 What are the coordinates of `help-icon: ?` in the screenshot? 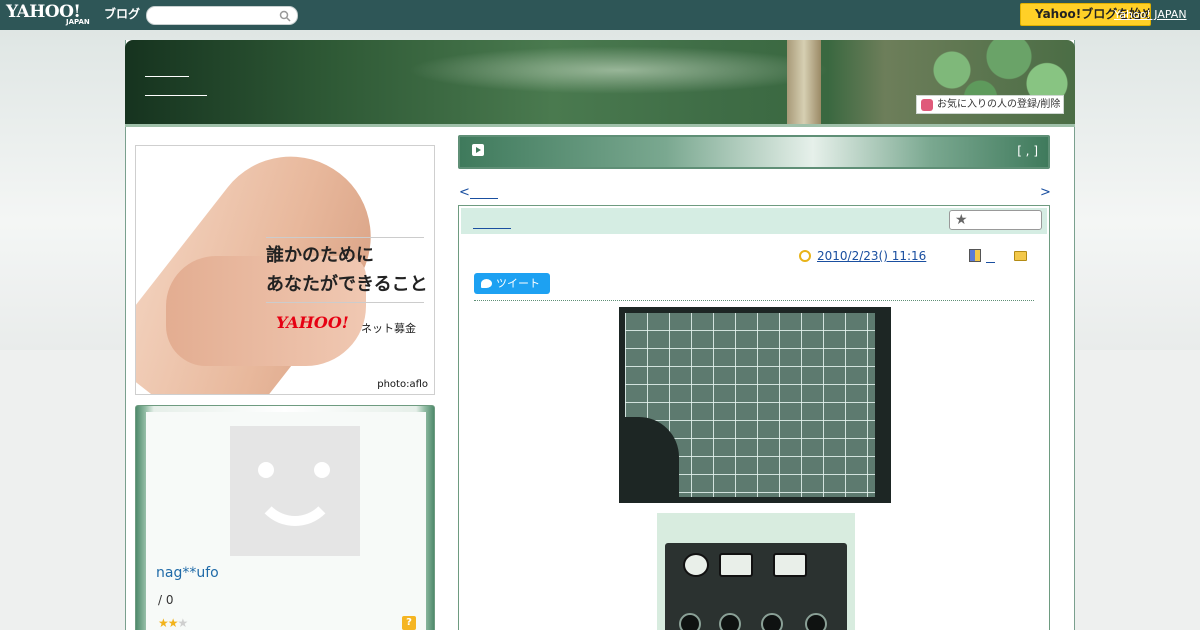 It's located at (409, 623).